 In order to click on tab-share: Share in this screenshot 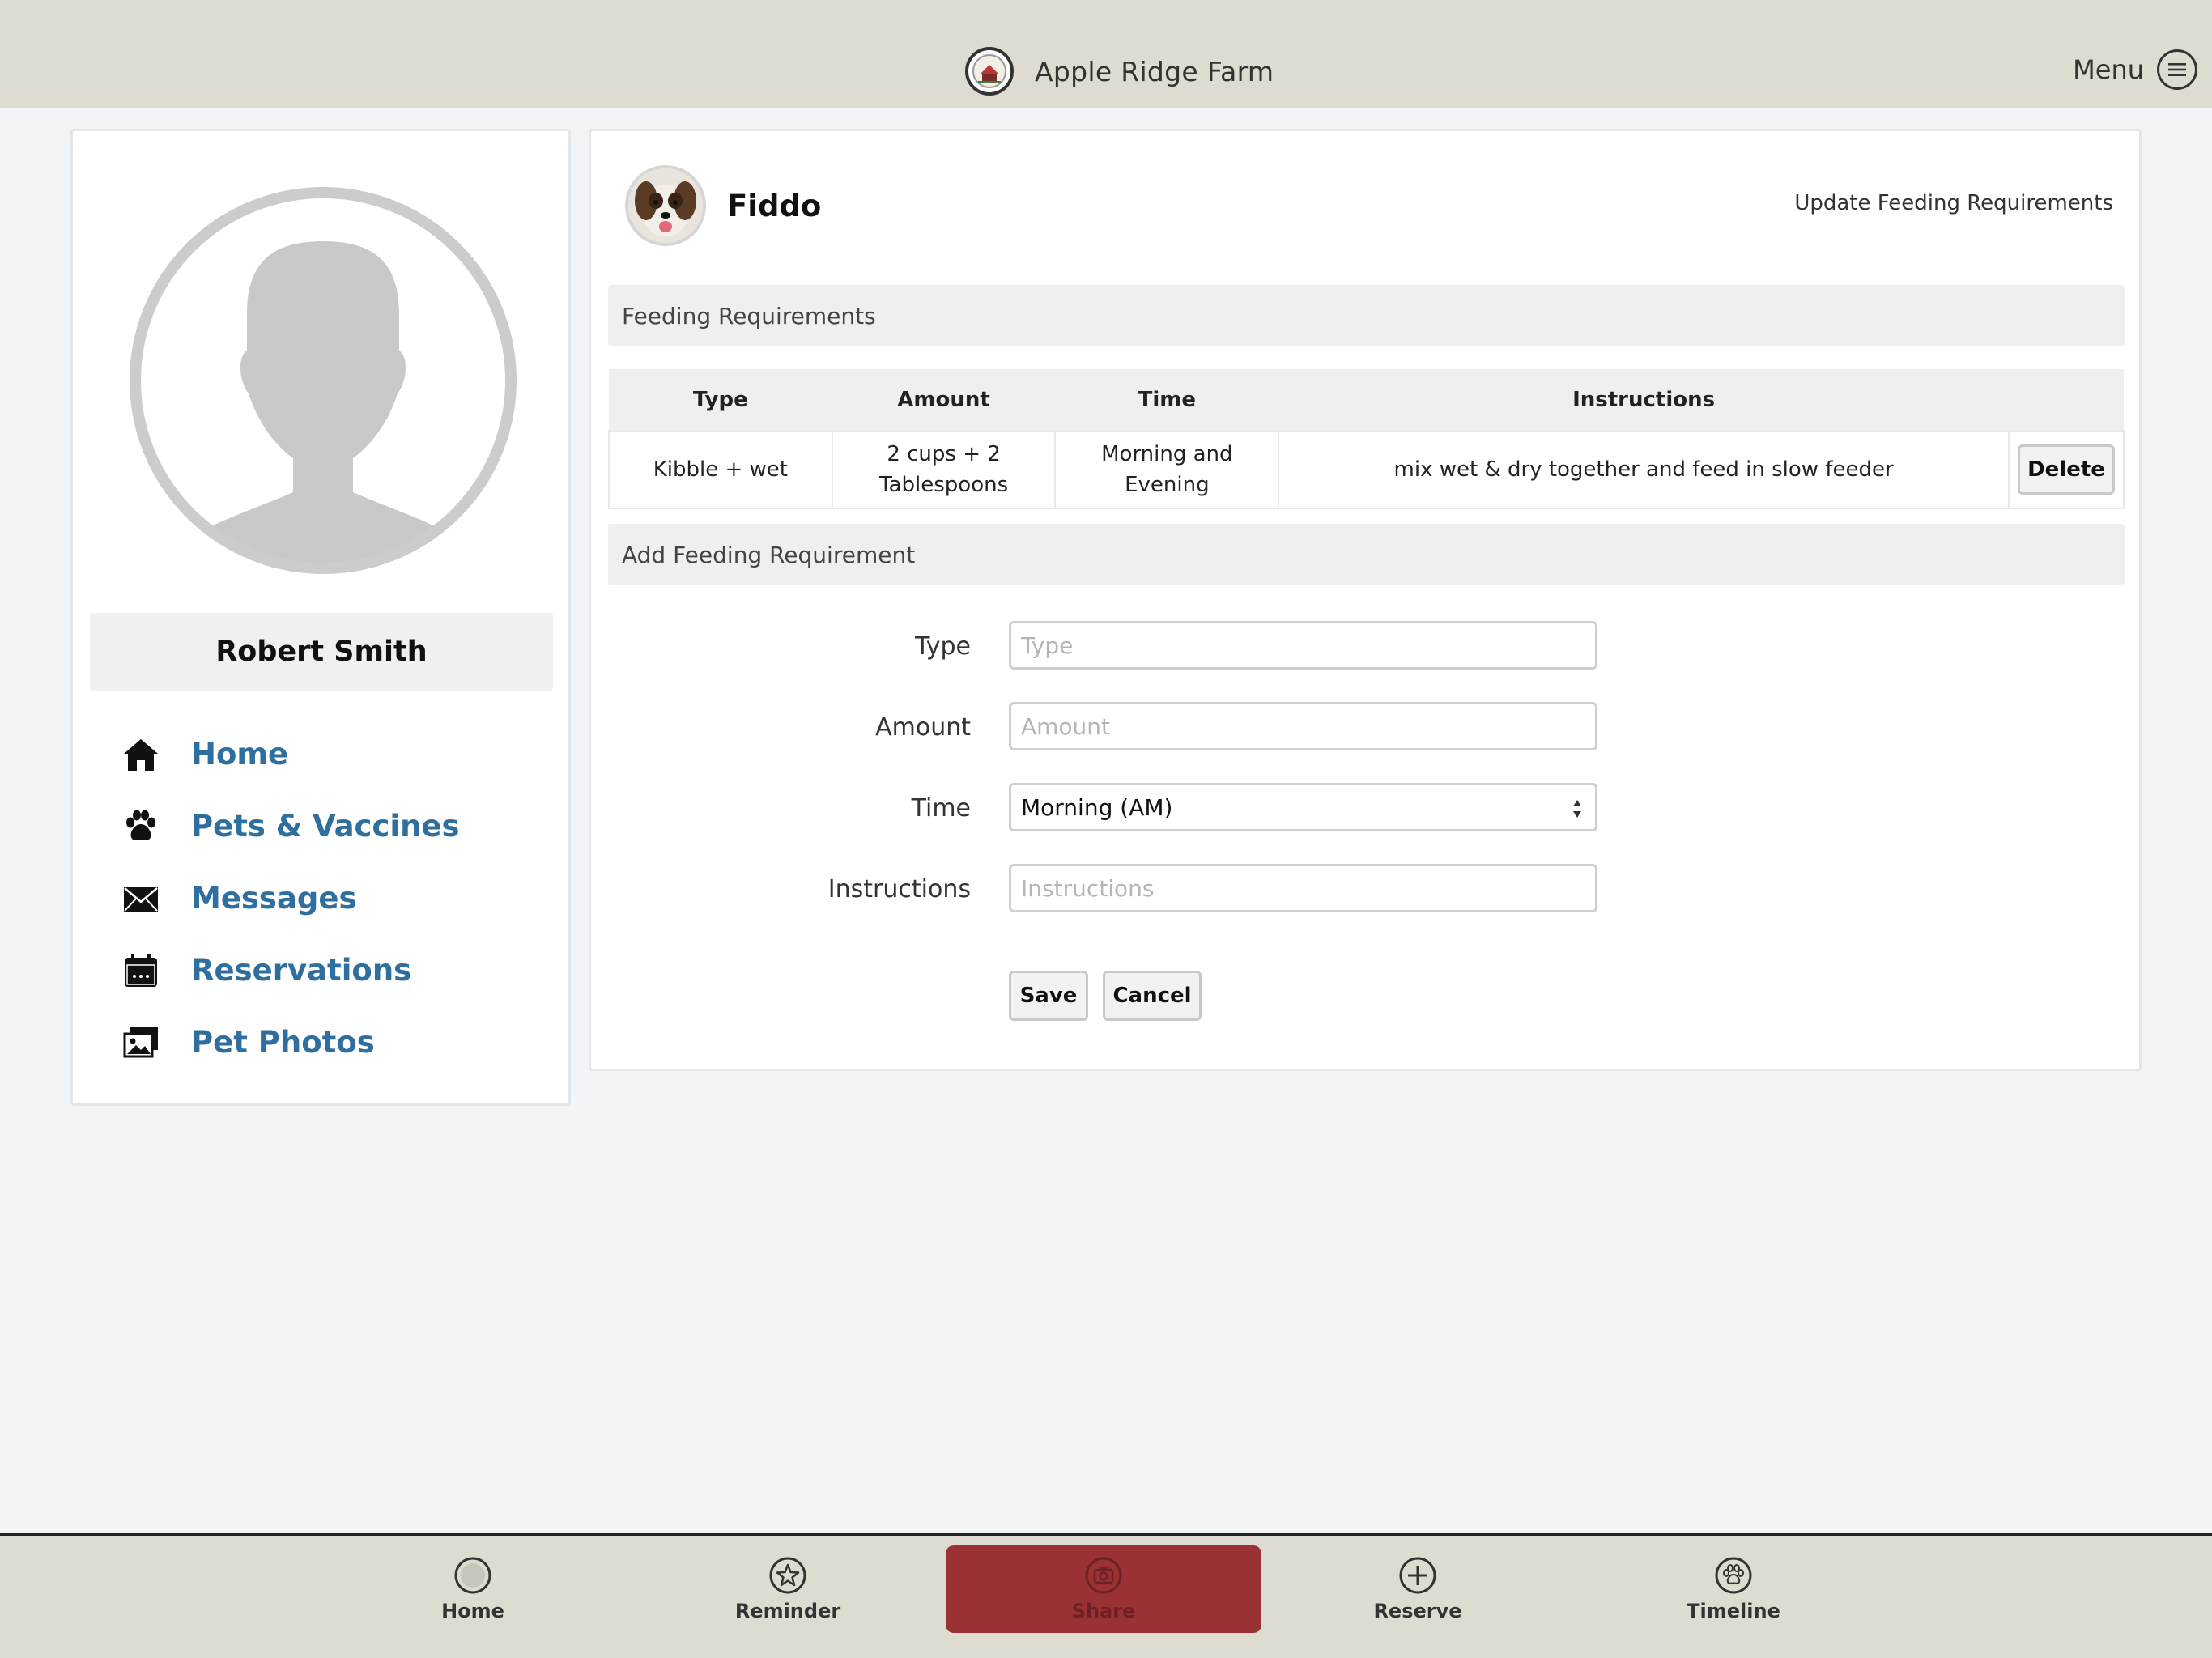, I will do `click(1104, 1589)`.